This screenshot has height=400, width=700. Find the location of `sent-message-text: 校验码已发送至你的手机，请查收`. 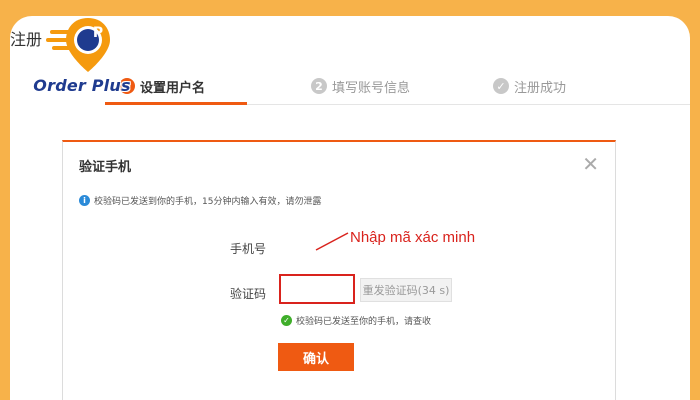

sent-message-text: 校验码已发送至你的手机，请查收 is located at coordinates (364, 322).